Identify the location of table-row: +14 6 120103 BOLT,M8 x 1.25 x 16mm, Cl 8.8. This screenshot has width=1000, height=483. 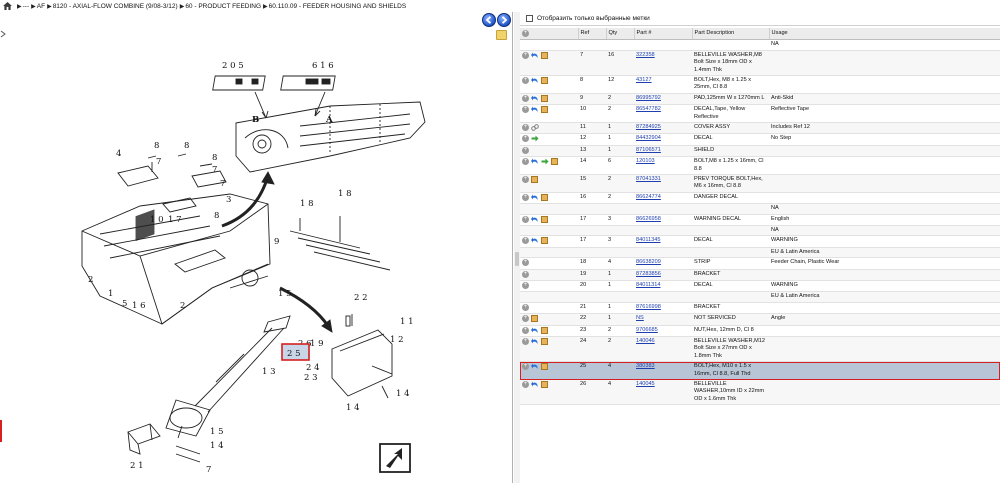
(760, 166).